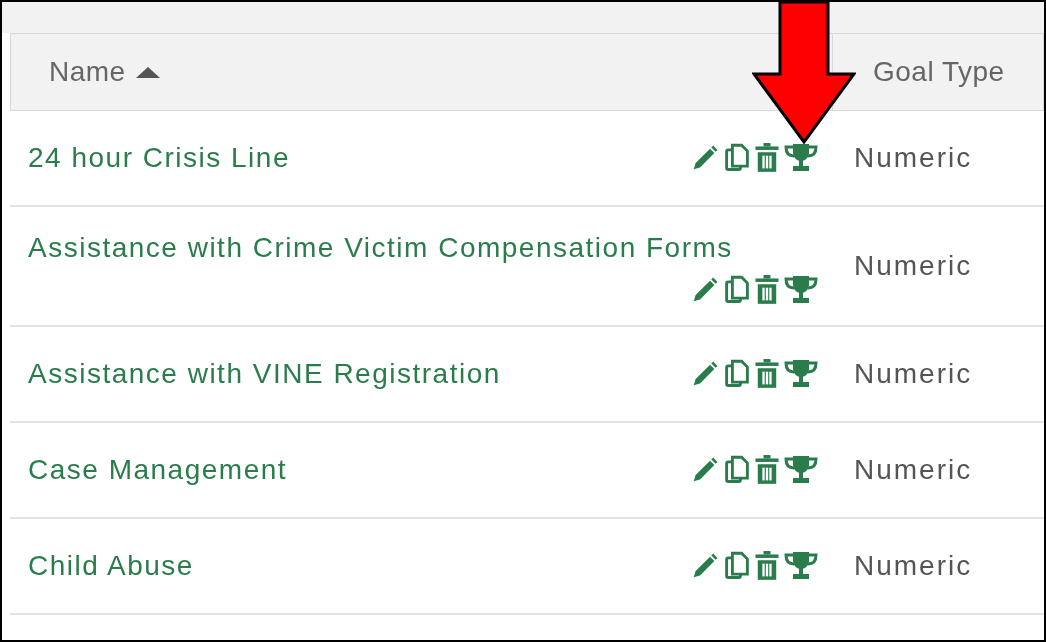 Image resolution: width=1046 pixels, height=642 pixels. Describe the element at coordinates (111, 566) in the screenshot. I see `item-name-link: Child Abuse` at that location.